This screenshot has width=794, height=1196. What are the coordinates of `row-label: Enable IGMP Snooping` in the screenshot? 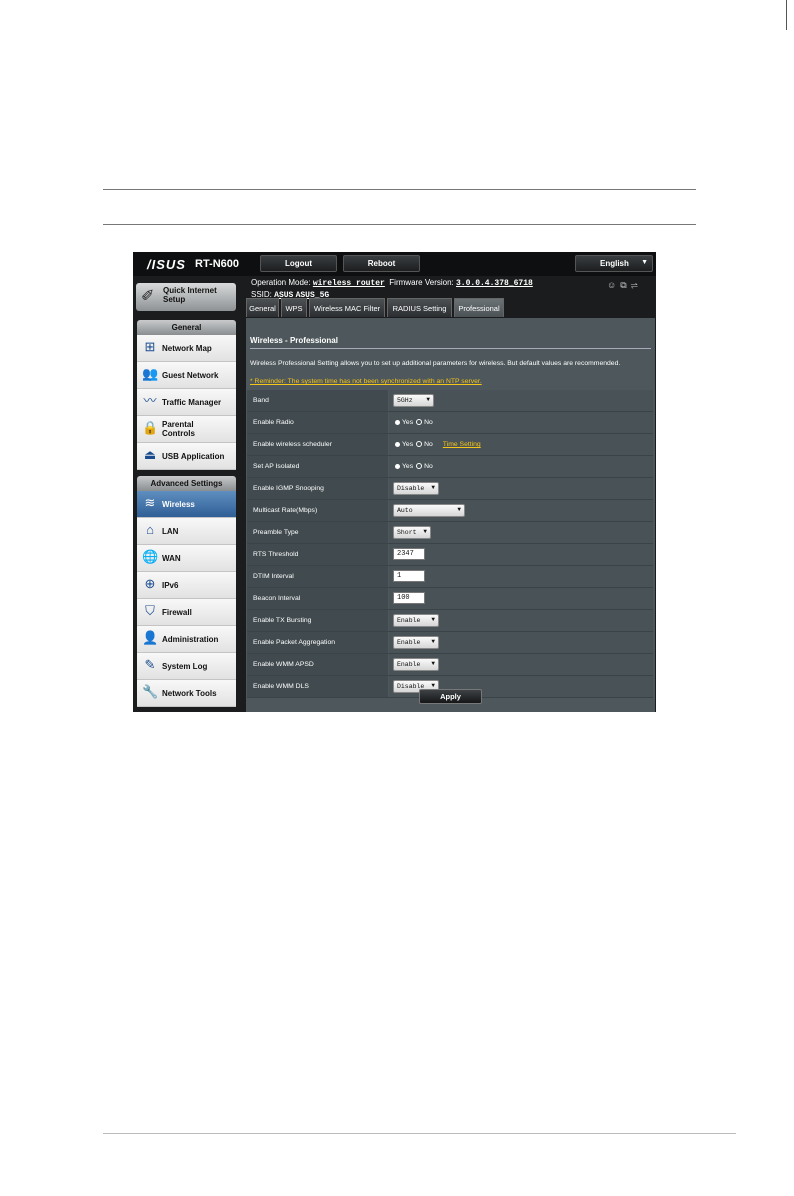 It's located at (317, 488).